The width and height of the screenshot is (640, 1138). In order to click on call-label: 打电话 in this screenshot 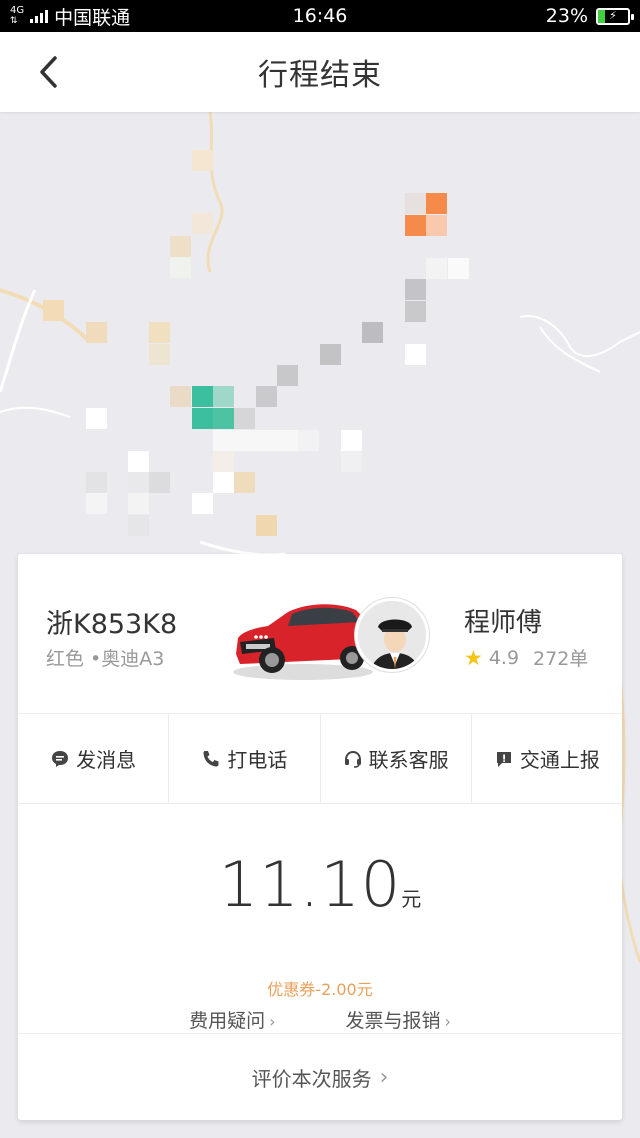, I will do `click(257, 760)`.